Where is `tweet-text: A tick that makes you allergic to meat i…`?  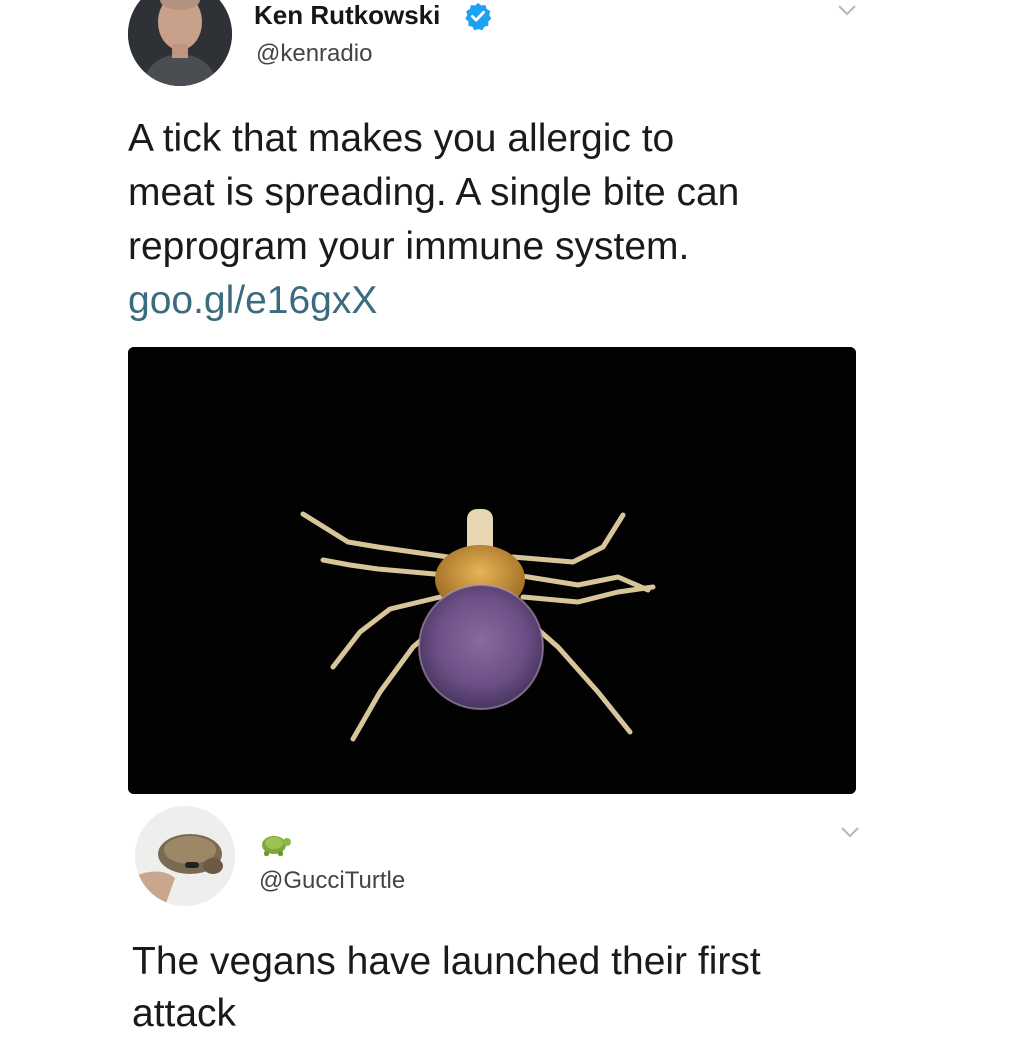
tweet-text: A tick that makes you allergic to meat i… is located at coordinates (488, 220).